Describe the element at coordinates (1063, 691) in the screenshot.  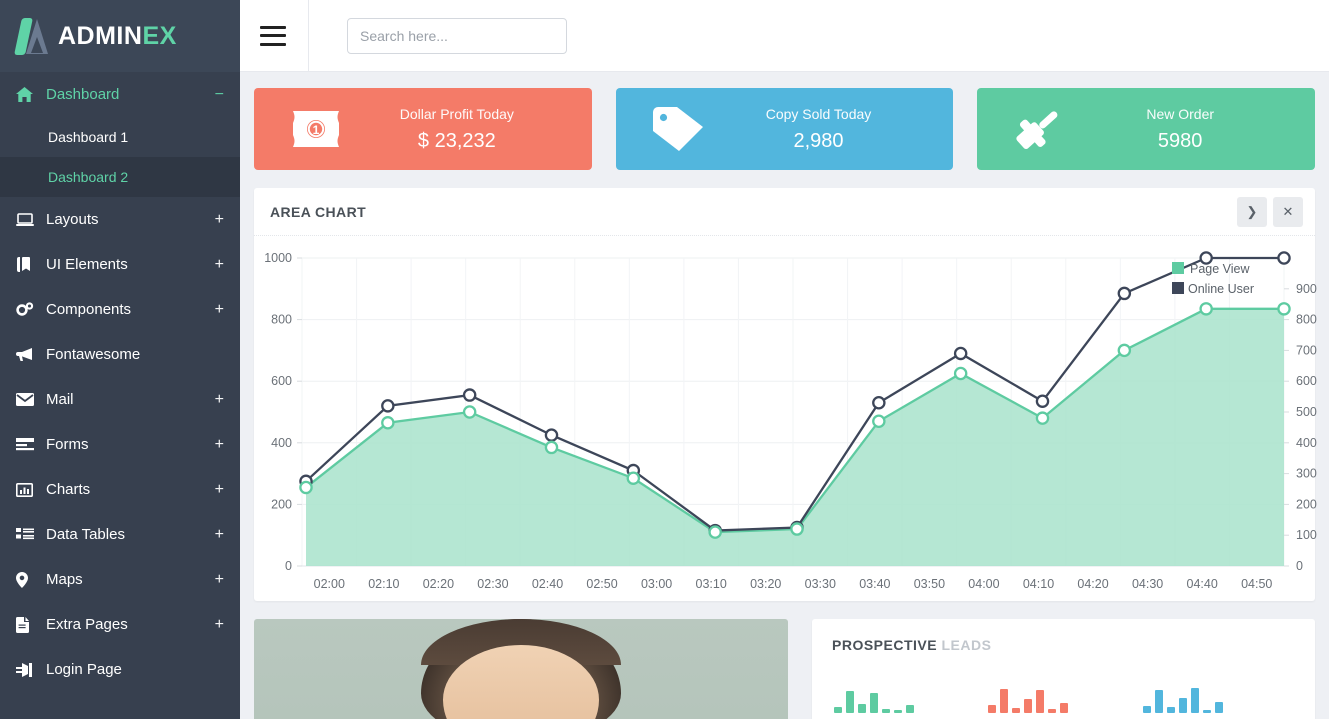
I see `sparkline-red` at that location.